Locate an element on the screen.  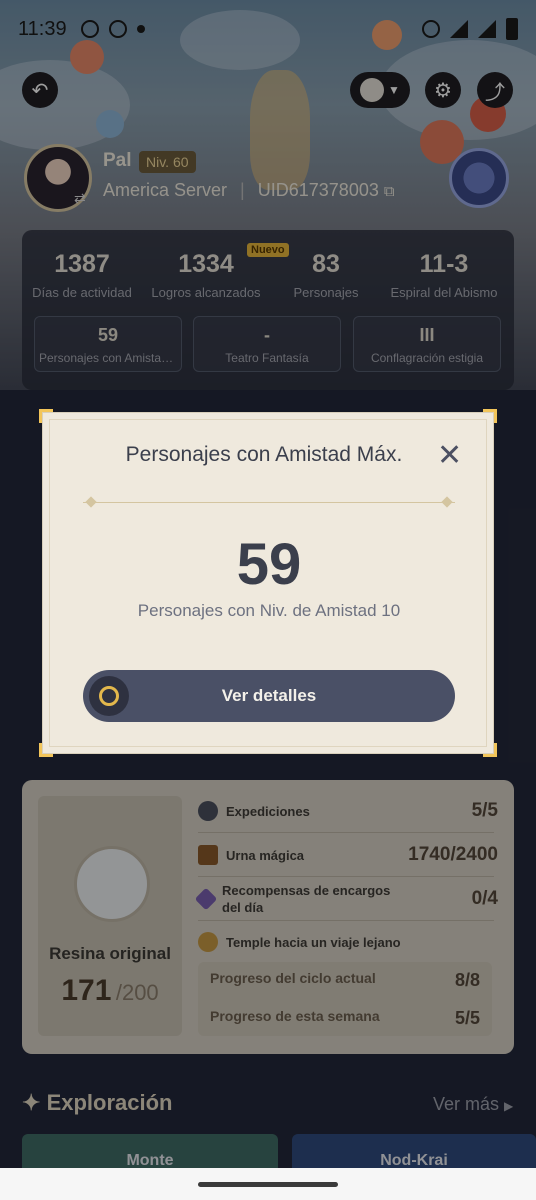
view-details-button: Ver detalles is located at coordinates (269, 696).